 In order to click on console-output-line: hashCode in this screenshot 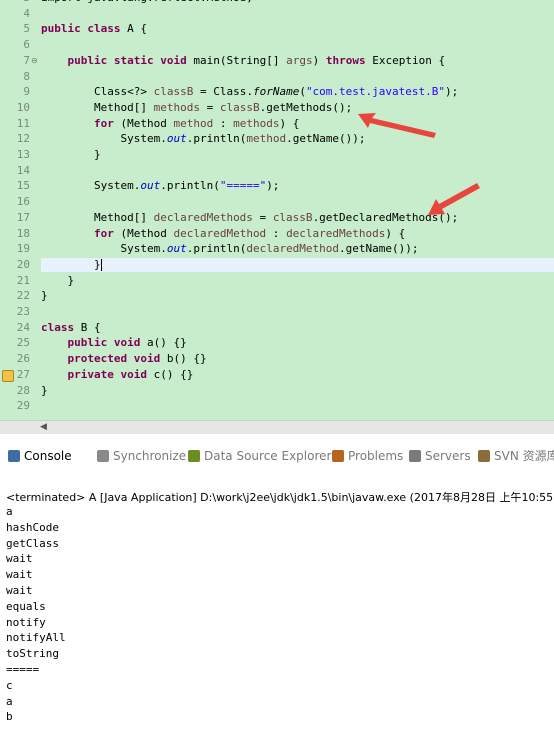, I will do `click(32, 527)`.